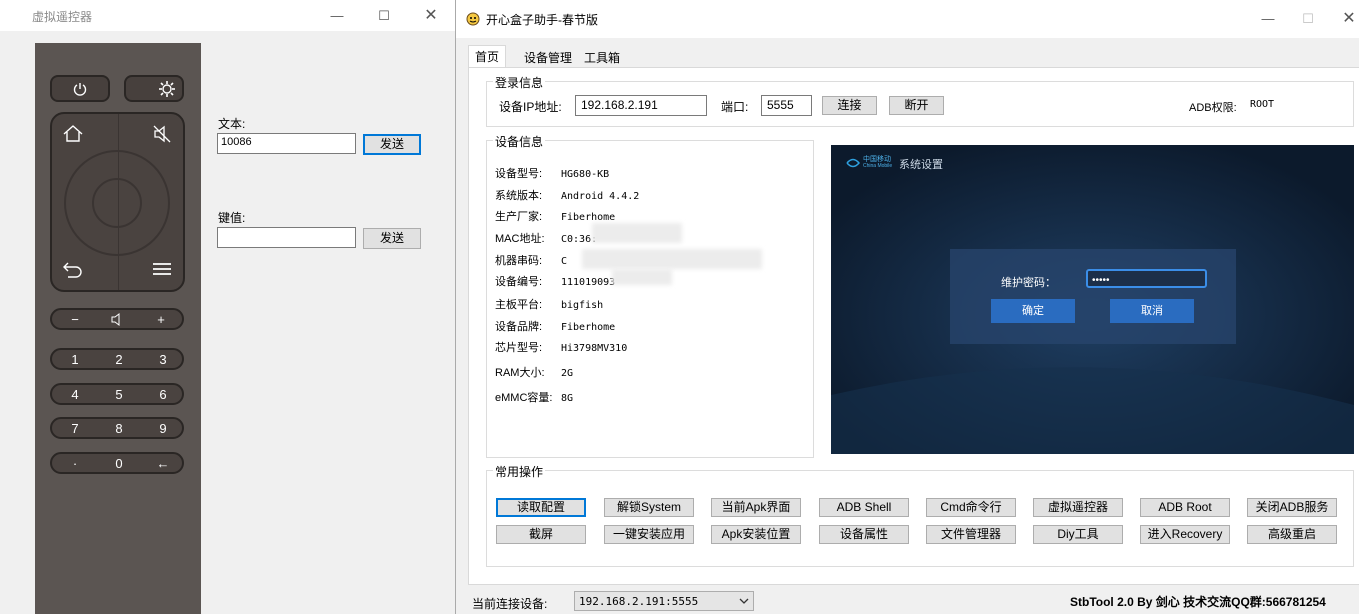 The image size is (1359, 614). Describe the element at coordinates (80, 88) in the screenshot. I see `power-button` at that location.